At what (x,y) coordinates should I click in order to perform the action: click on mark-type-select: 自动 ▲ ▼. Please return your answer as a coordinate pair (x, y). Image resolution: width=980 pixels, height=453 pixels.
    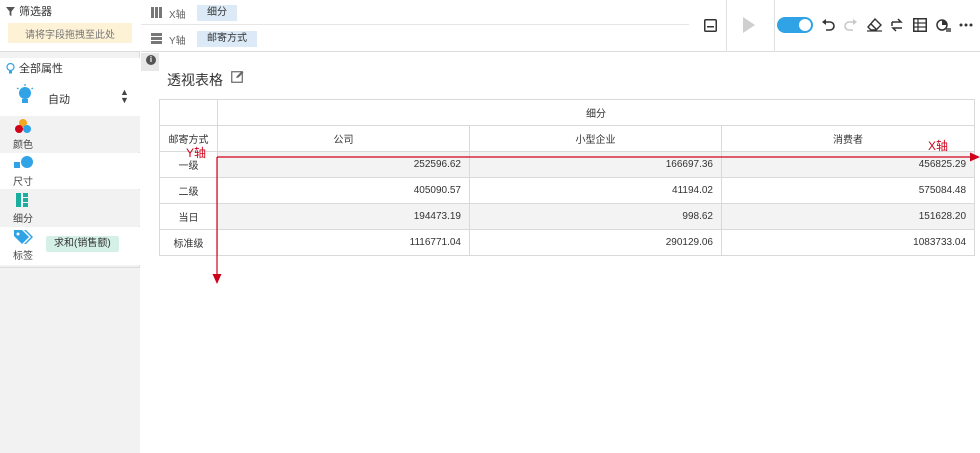
    Looking at the image, I should click on (70, 97).